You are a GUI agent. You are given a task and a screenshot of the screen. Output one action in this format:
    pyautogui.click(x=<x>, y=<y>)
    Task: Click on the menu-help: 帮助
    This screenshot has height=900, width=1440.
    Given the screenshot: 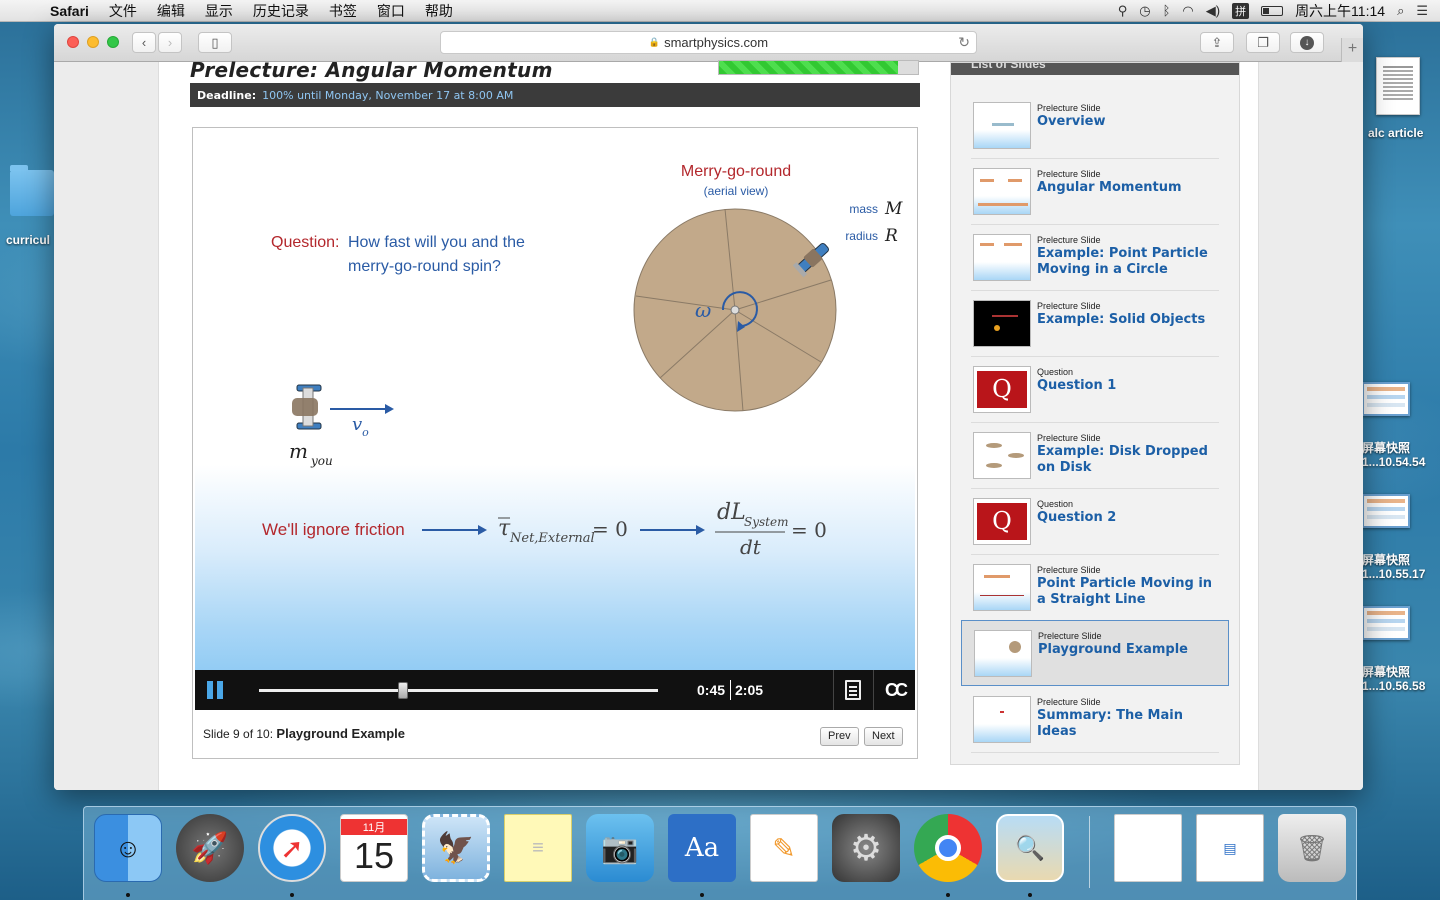 What is the action you would take?
    pyautogui.click(x=439, y=11)
    